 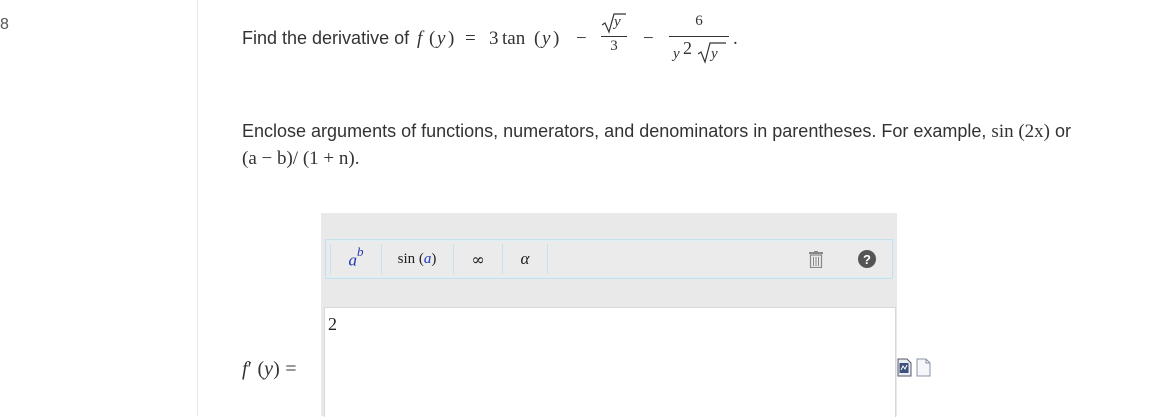 What do you see at coordinates (441, 38) in the screenshot?
I see `func-var: y` at bounding box center [441, 38].